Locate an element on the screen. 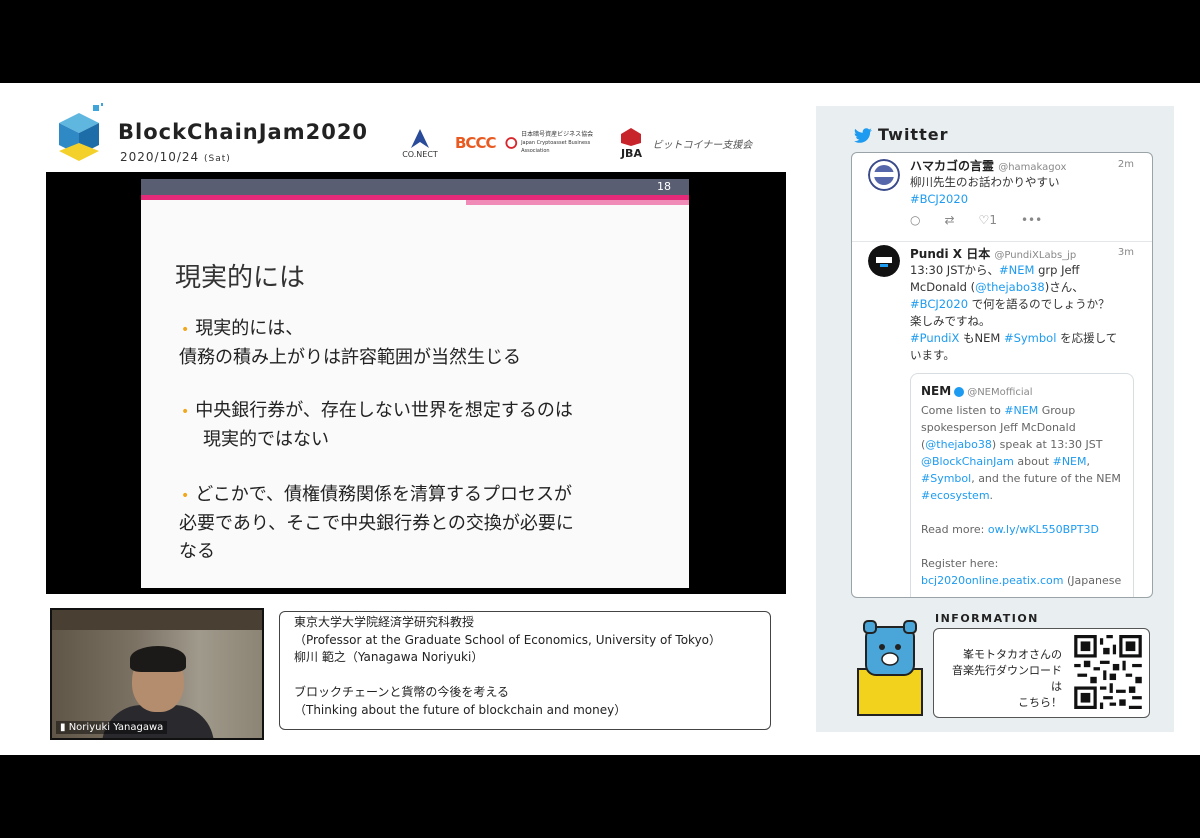 This screenshot has width=1200, height=838. slide-title: 現実的には is located at coordinates (240, 278).